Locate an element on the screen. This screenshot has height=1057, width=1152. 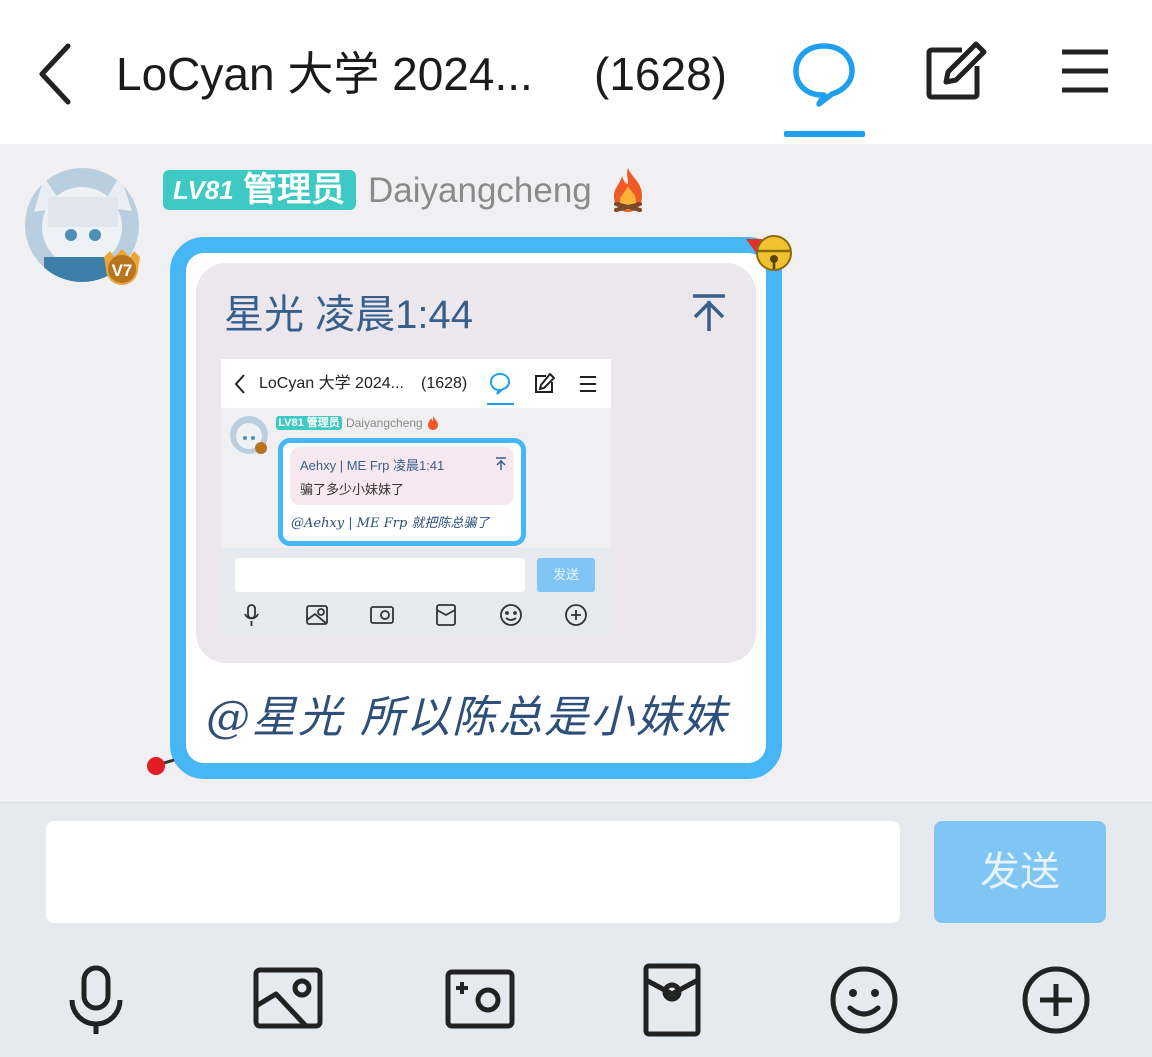
role-label: 管理员 is located at coordinates (294, 190).